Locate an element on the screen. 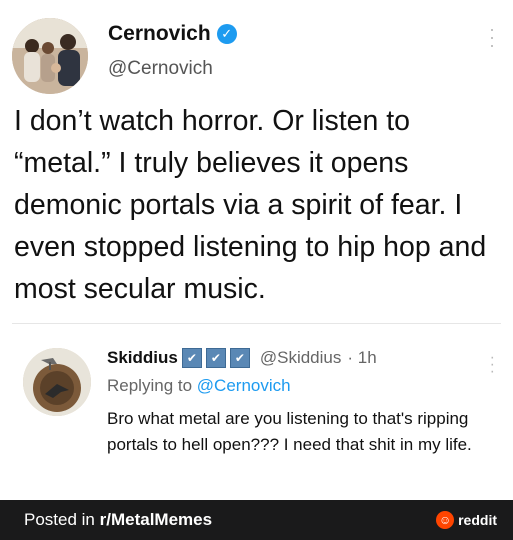  reddit-logo: ☺ reddit is located at coordinates (466, 520).